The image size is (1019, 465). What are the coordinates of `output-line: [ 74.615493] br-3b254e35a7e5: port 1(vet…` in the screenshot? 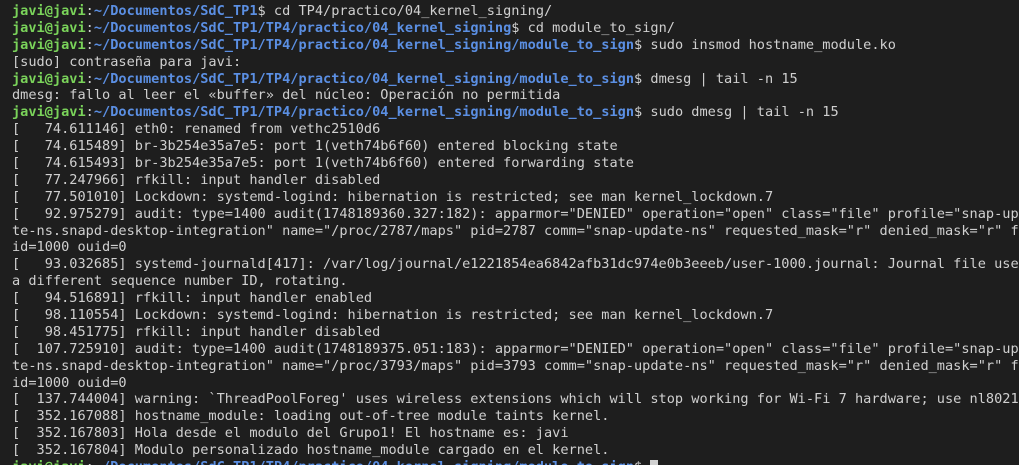 It's located at (515, 163).